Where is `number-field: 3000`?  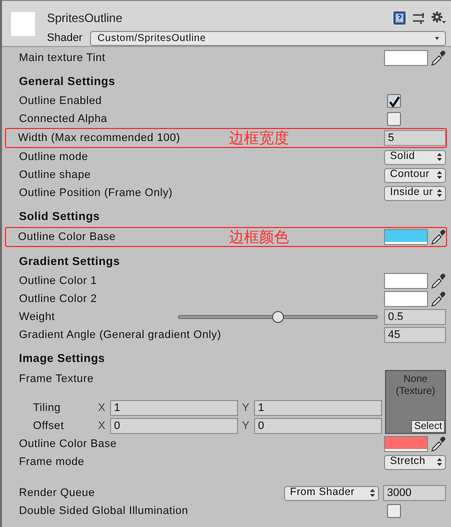
number-field: 3000 is located at coordinates (414, 493).